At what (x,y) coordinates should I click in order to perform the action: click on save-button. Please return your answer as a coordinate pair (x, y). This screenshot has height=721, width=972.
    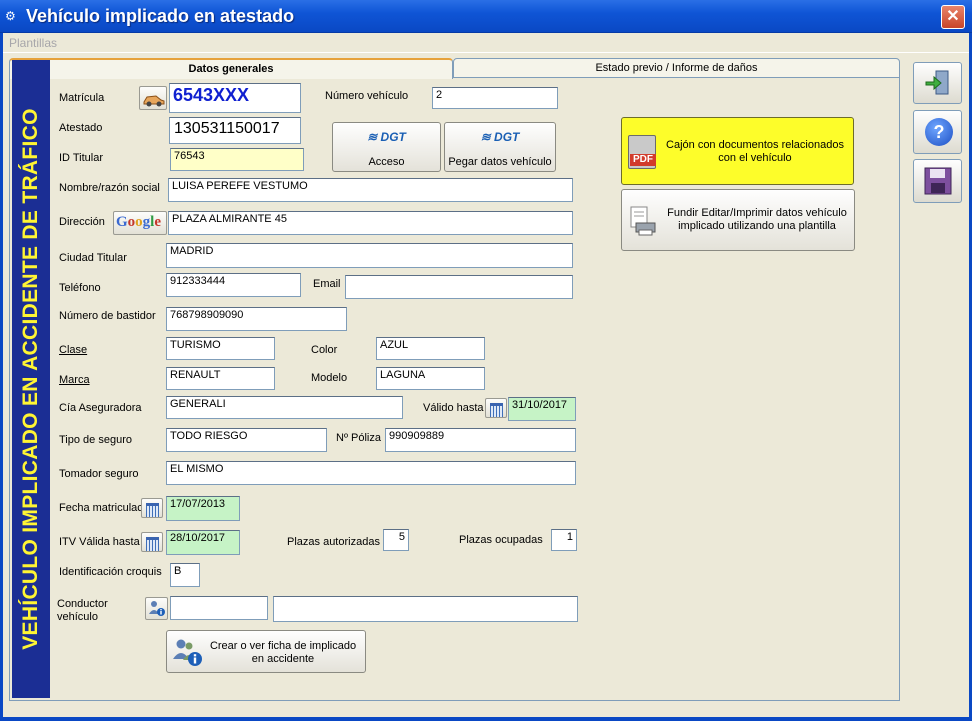
    Looking at the image, I should click on (937, 181).